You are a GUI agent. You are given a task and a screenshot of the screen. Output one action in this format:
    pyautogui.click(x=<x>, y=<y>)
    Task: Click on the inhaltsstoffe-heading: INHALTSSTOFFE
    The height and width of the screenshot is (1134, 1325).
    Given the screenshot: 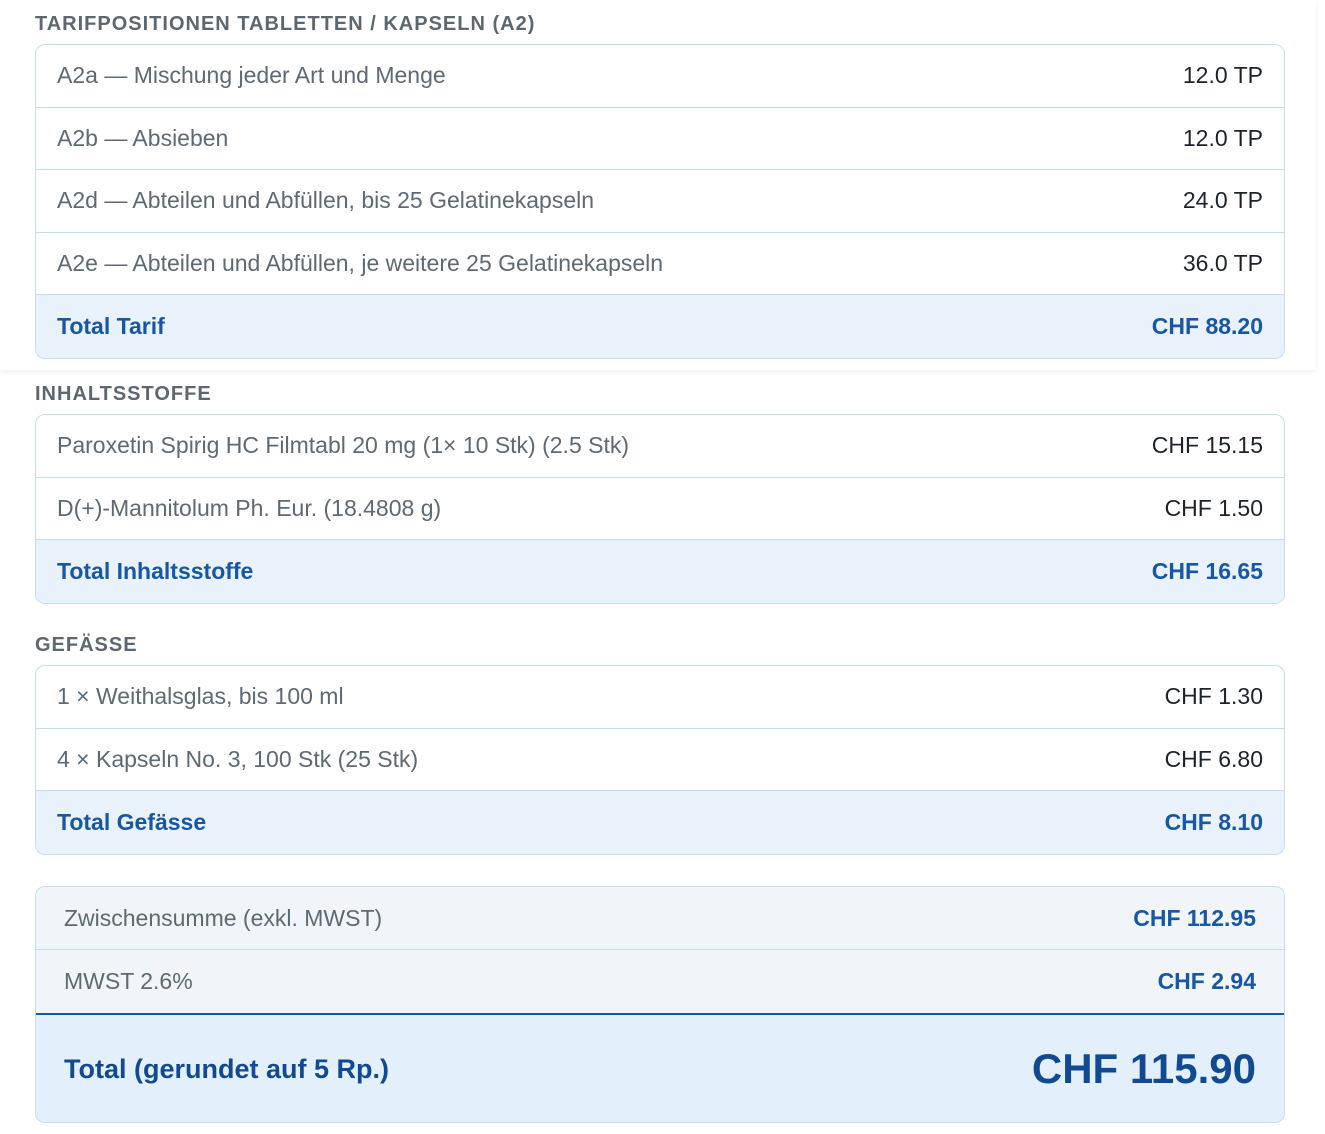 What is the action you would take?
    pyautogui.click(x=123, y=394)
    